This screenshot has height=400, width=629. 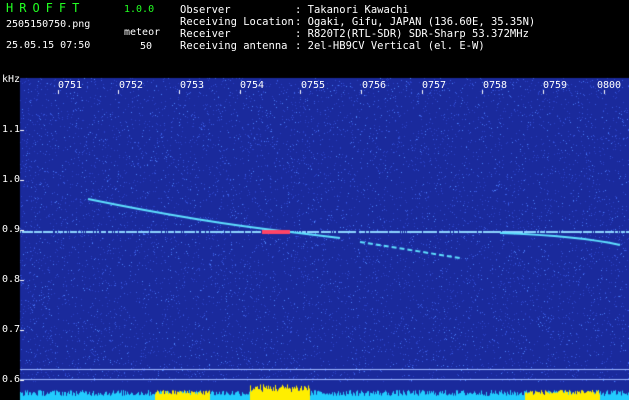 I want to click on station-key: Observer, so click(x=205, y=10).